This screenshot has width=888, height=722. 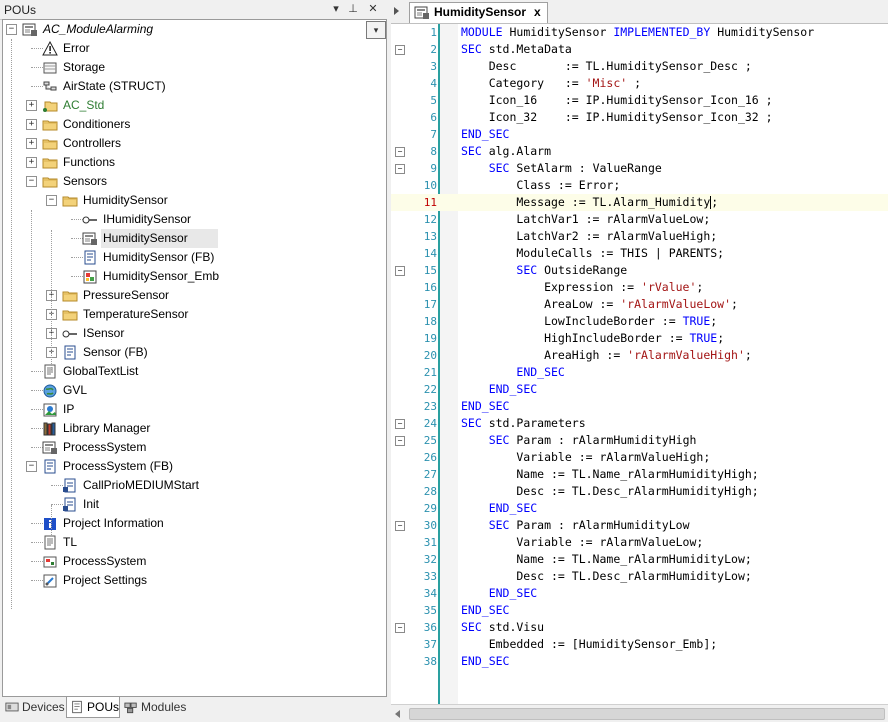 I want to click on code-line: − 24 SEC std.Parameters, so click(x=639, y=423).